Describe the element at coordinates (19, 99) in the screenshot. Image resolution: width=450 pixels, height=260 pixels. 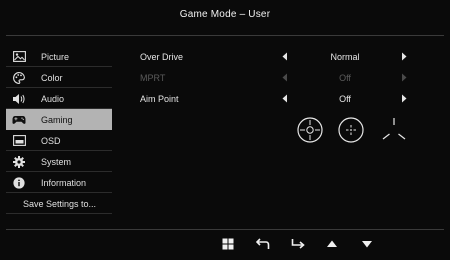
I see `speaker-icon` at that location.